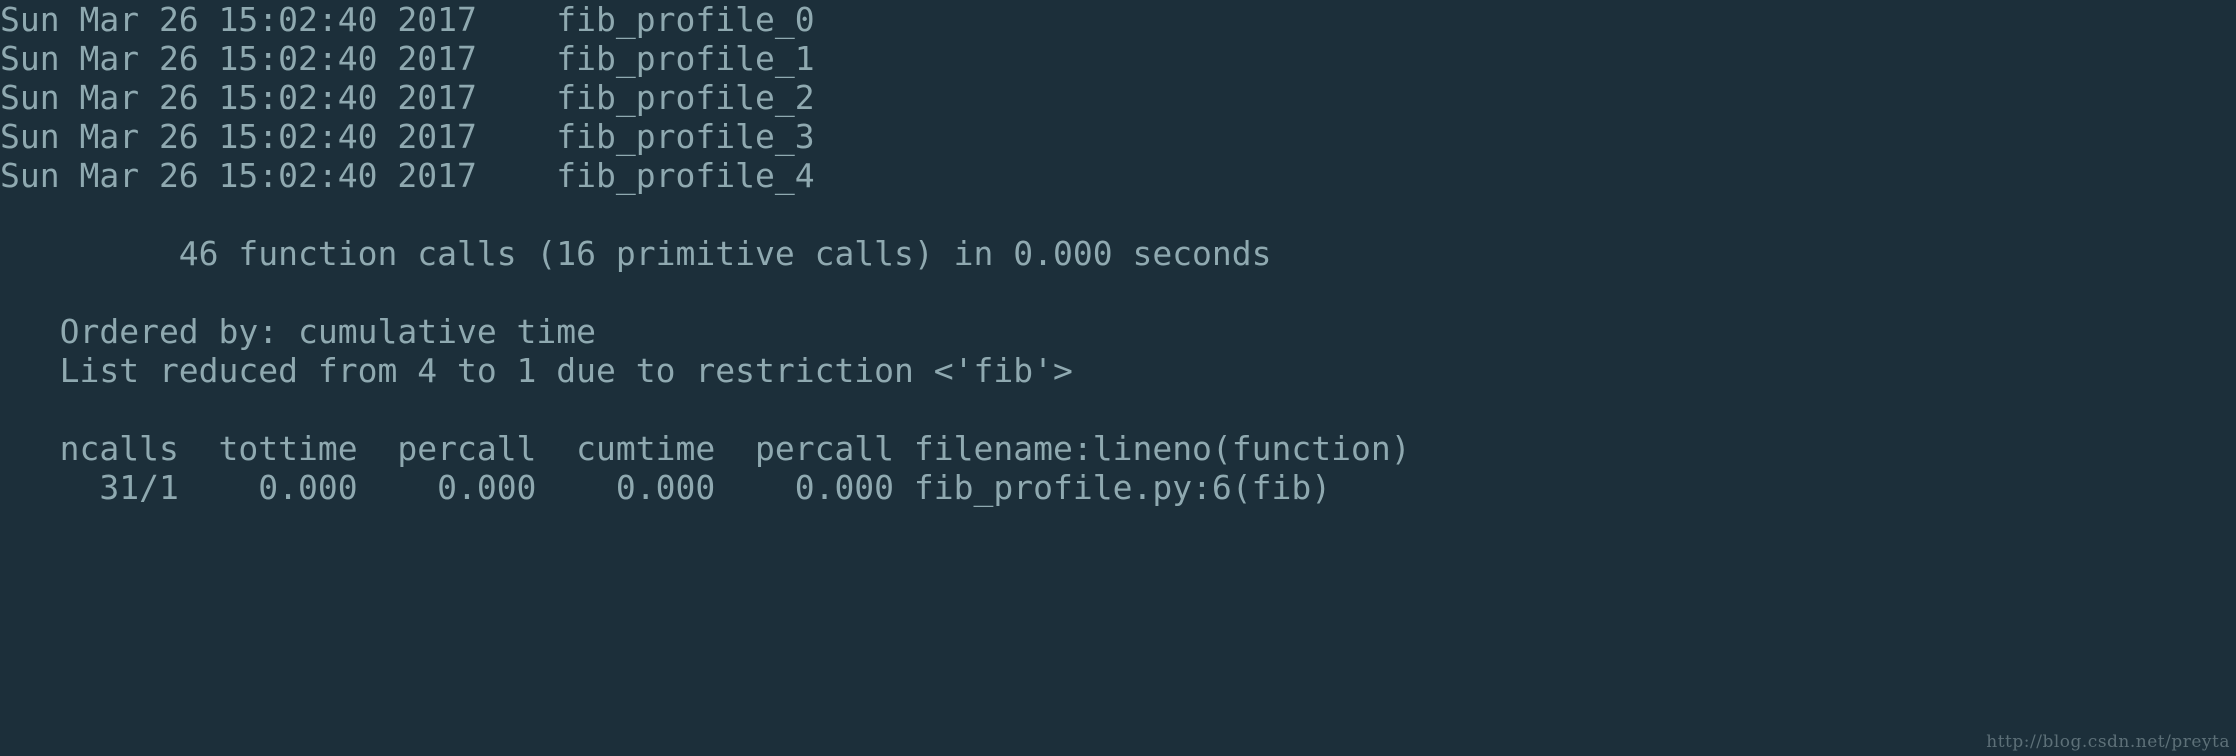  What do you see at coordinates (407, 97) in the screenshot?
I see `profile-line: Sun Mar 26 15:02:40 2017 fib_profile_2` at bounding box center [407, 97].